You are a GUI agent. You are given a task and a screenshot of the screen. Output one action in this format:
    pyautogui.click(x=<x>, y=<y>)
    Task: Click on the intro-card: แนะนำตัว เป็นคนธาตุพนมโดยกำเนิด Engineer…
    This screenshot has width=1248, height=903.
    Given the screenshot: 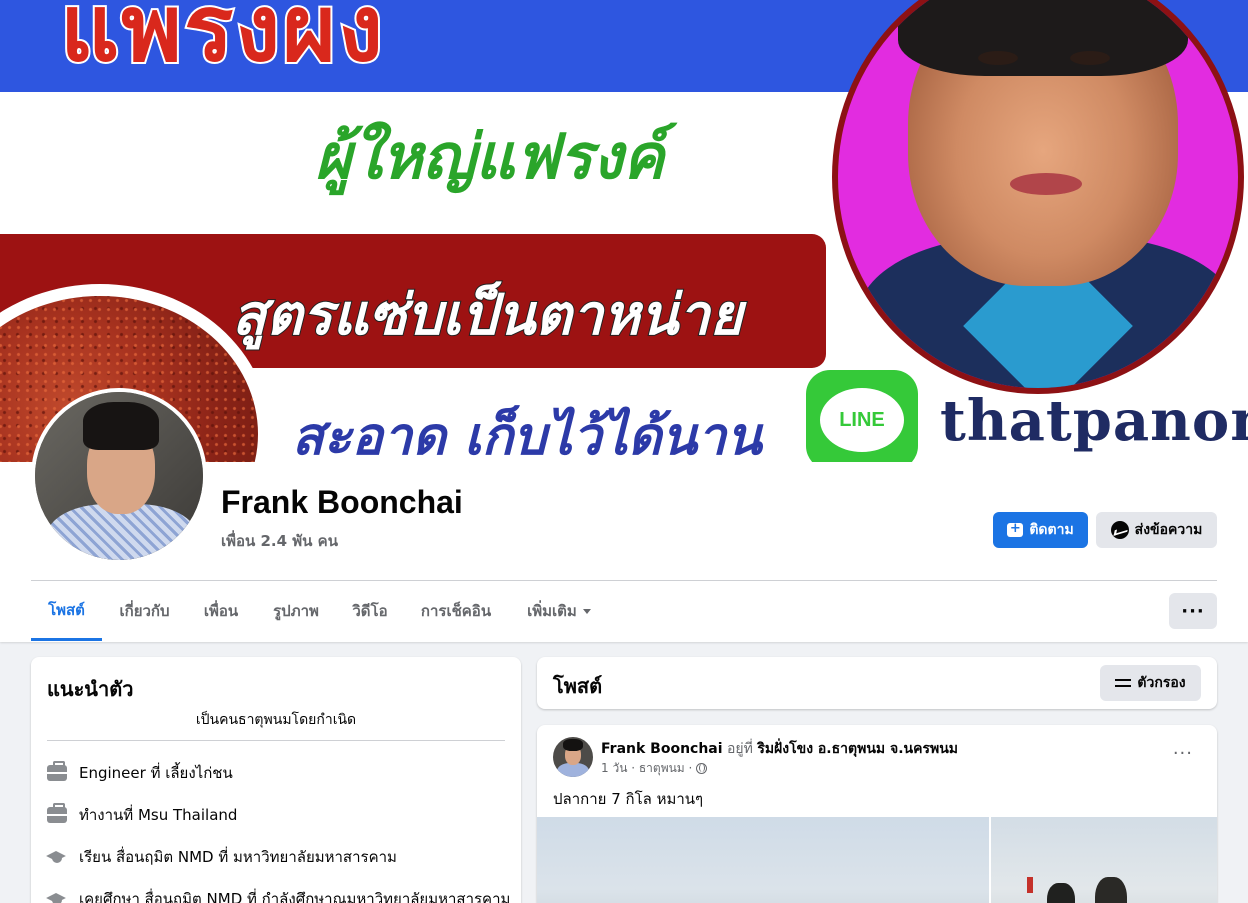 What is the action you would take?
    pyautogui.click(x=276, y=780)
    